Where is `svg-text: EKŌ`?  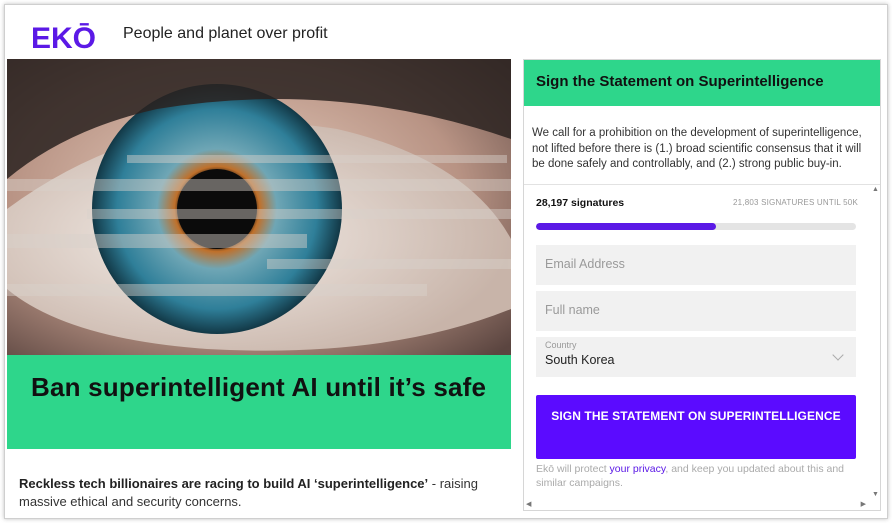 svg-text: EKŌ is located at coordinates (63, 37).